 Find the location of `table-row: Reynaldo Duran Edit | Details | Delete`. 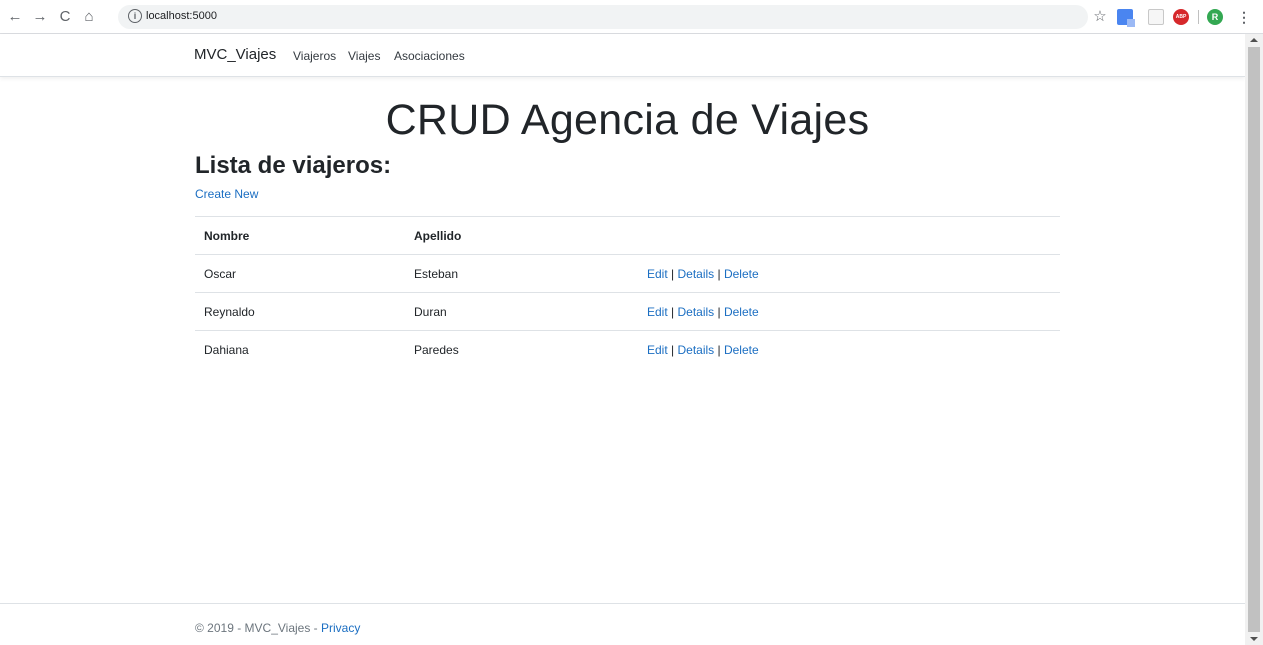

table-row: Reynaldo Duran Edit | Details | Delete is located at coordinates (627, 311).